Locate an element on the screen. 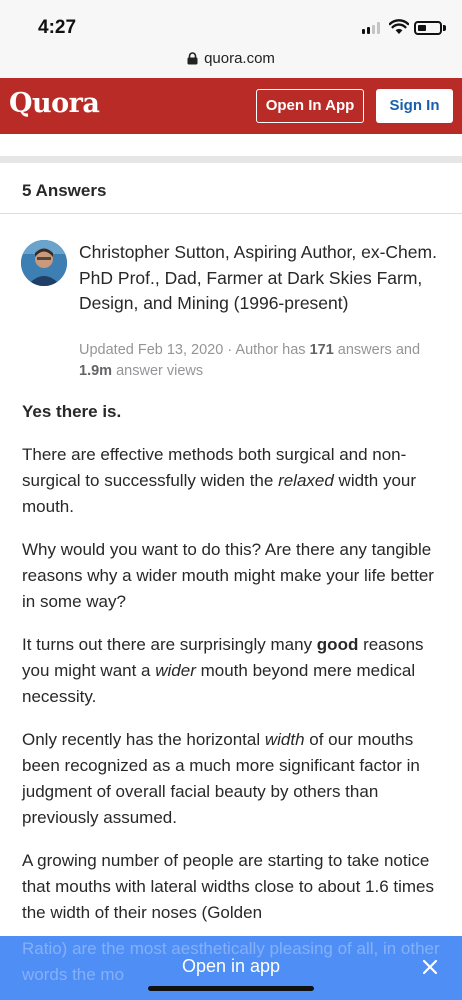  quora-logo: Quora is located at coordinates (54, 103).